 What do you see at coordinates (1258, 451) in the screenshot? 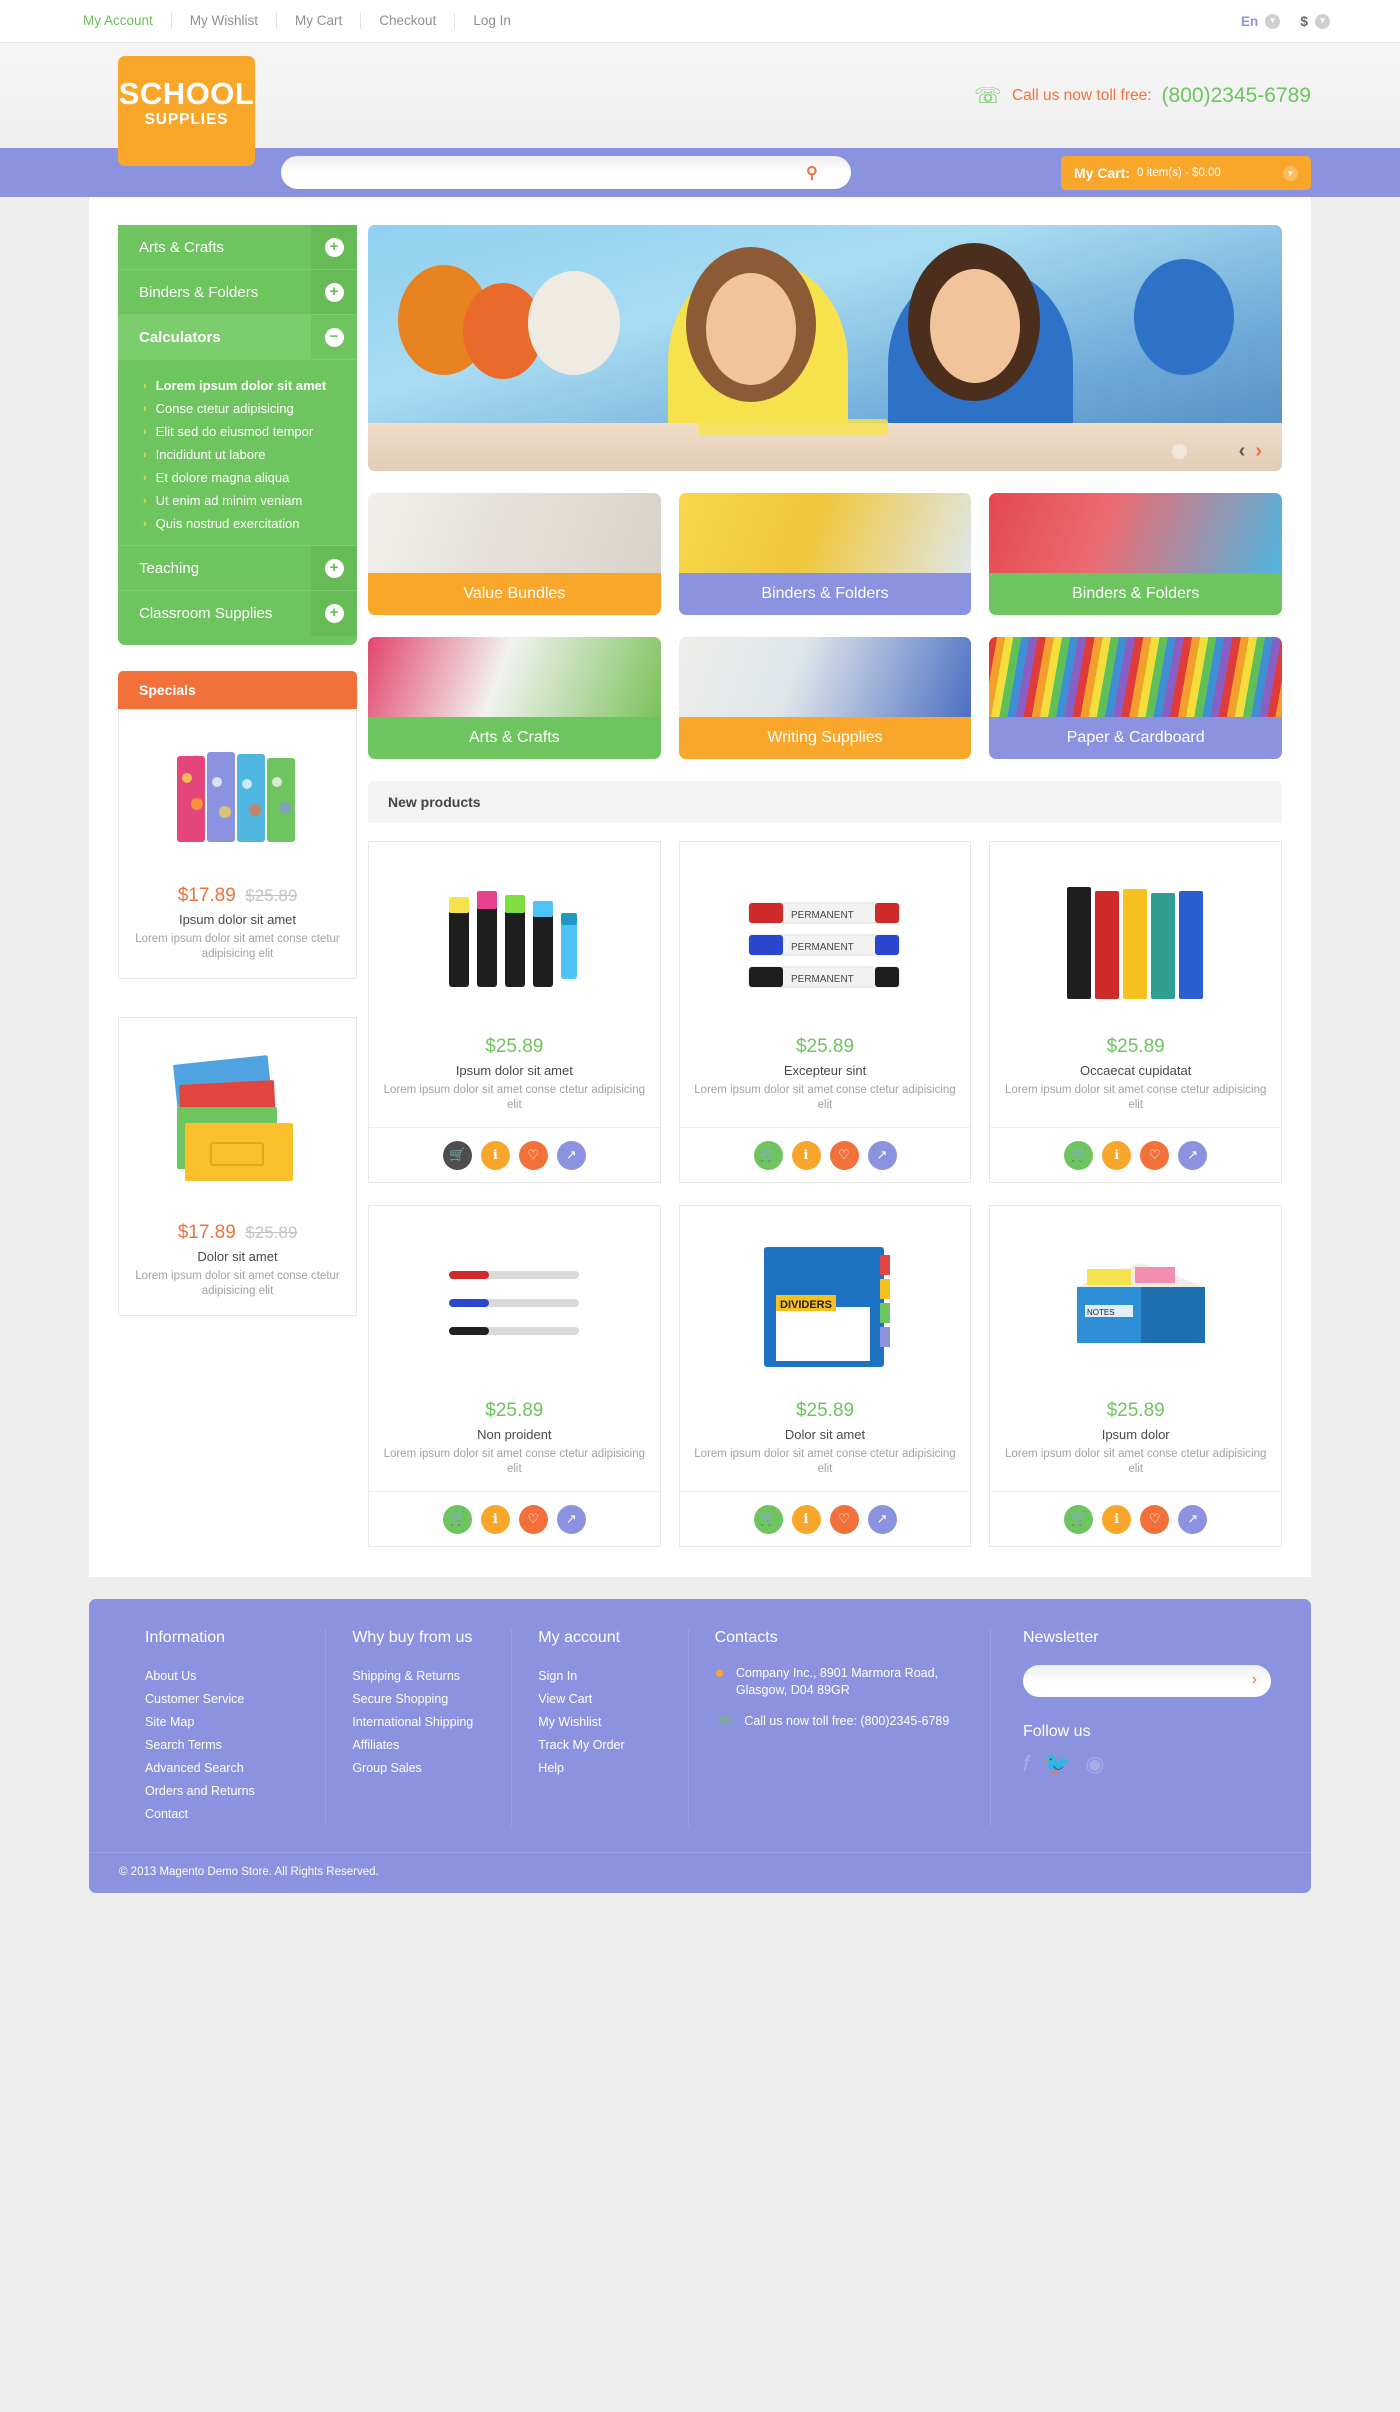
I see `hero-next-chevron-right-icon: ›` at bounding box center [1258, 451].